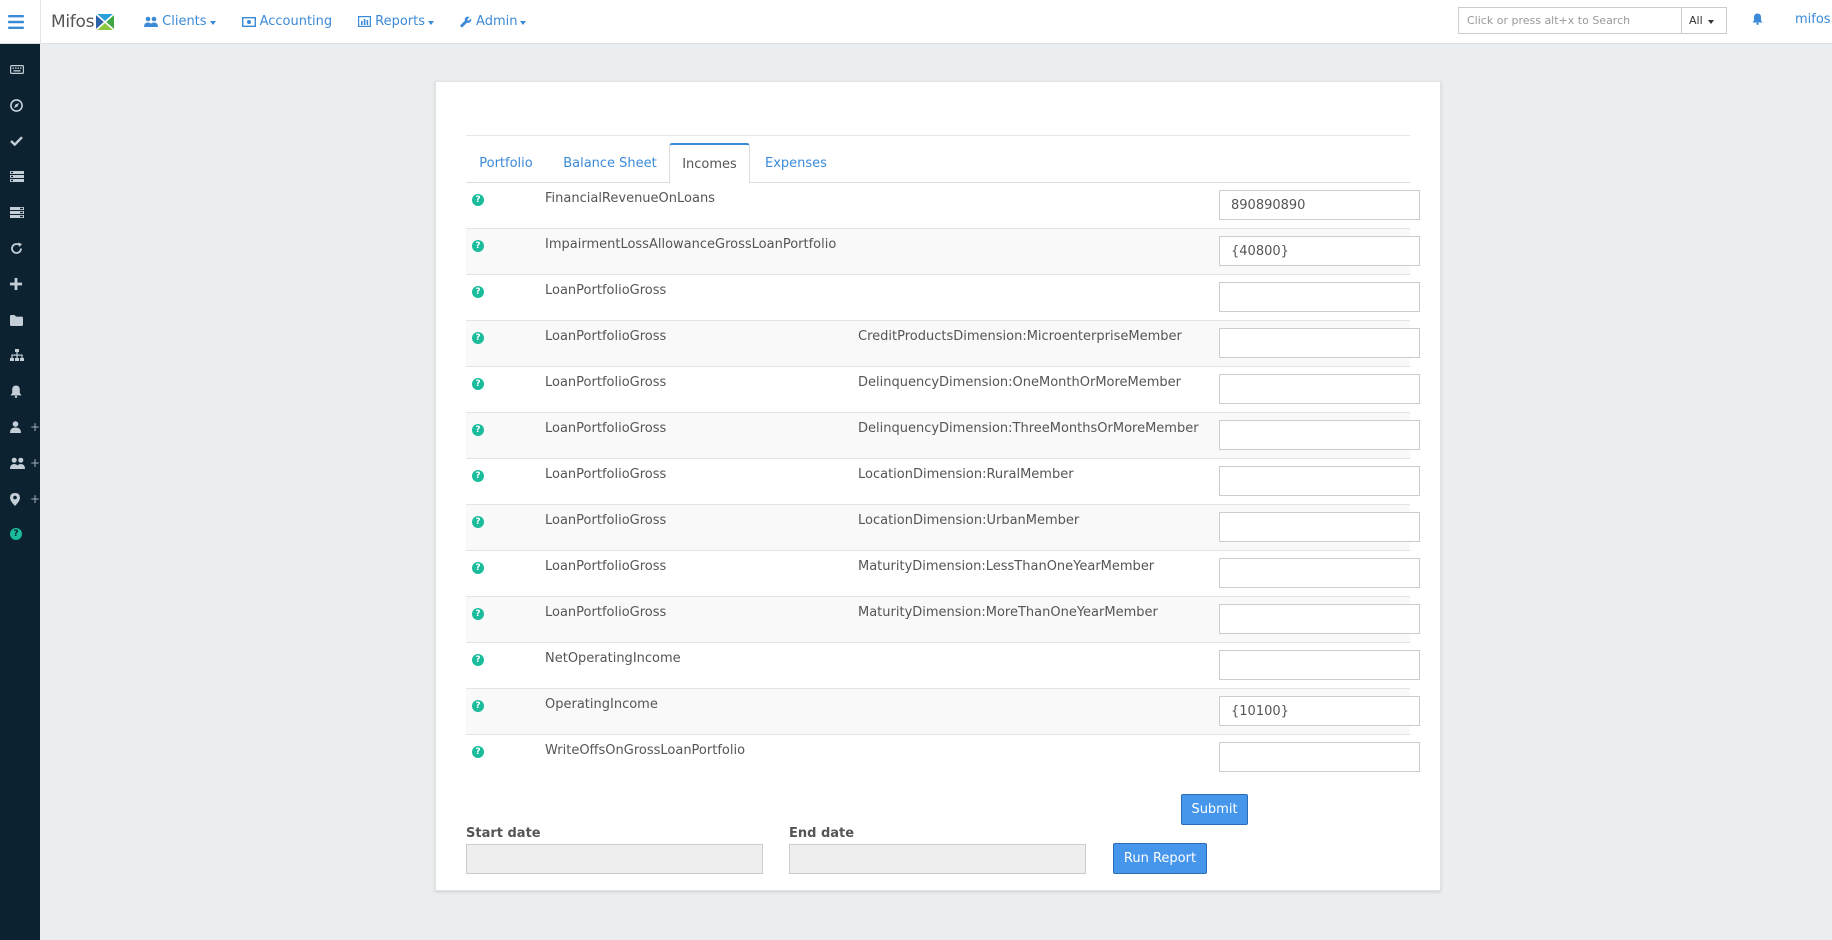 The height and width of the screenshot is (940, 1832). Describe the element at coordinates (493, 21) in the screenshot. I see `nav-admin: Admin` at that location.